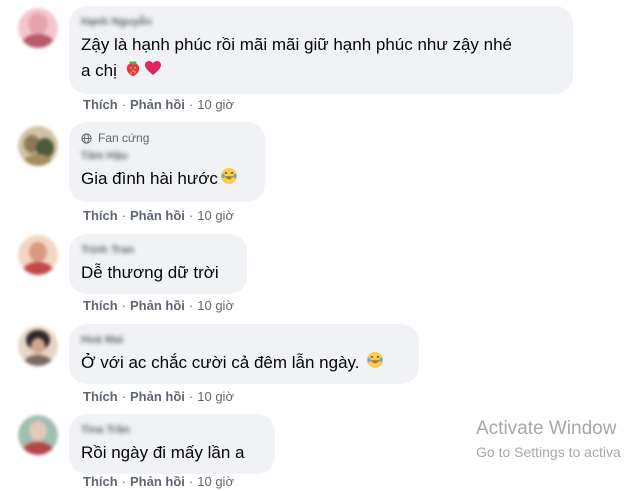  Describe the element at coordinates (99, 70) in the screenshot. I see `comment-text-line: a chị` at that location.